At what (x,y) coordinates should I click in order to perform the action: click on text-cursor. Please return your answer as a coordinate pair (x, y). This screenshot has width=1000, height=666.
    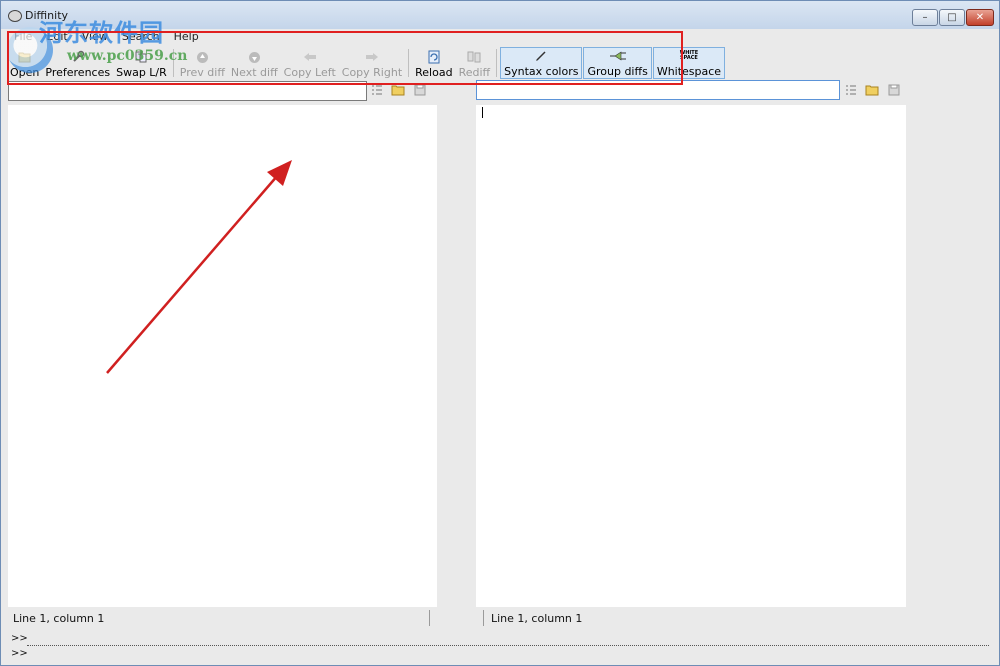
    Looking at the image, I should click on (482, 112).